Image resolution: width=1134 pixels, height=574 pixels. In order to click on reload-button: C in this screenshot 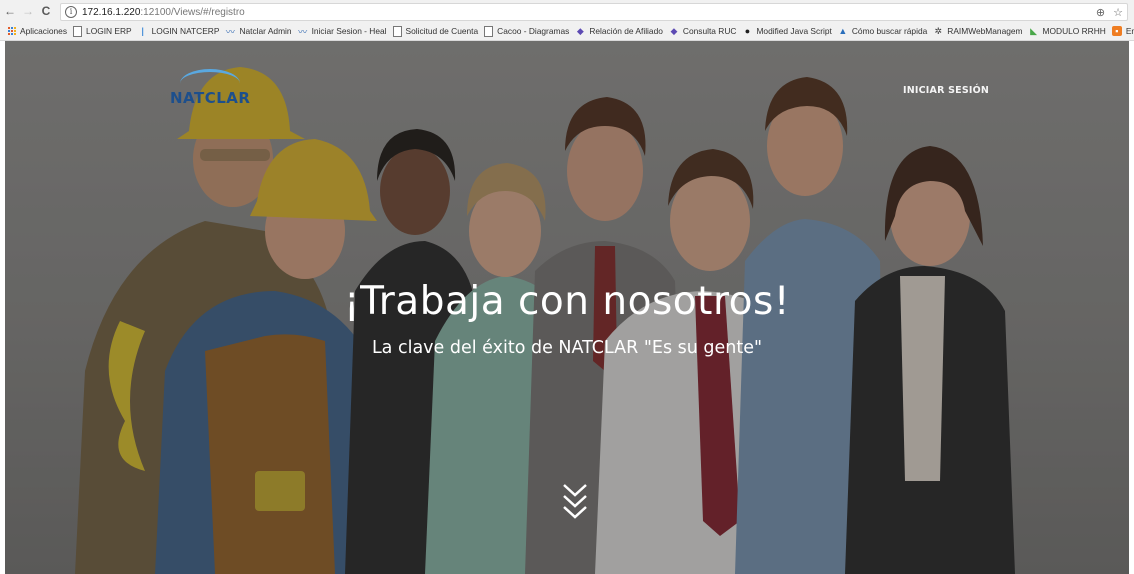, I will do `click(46, 11)`.